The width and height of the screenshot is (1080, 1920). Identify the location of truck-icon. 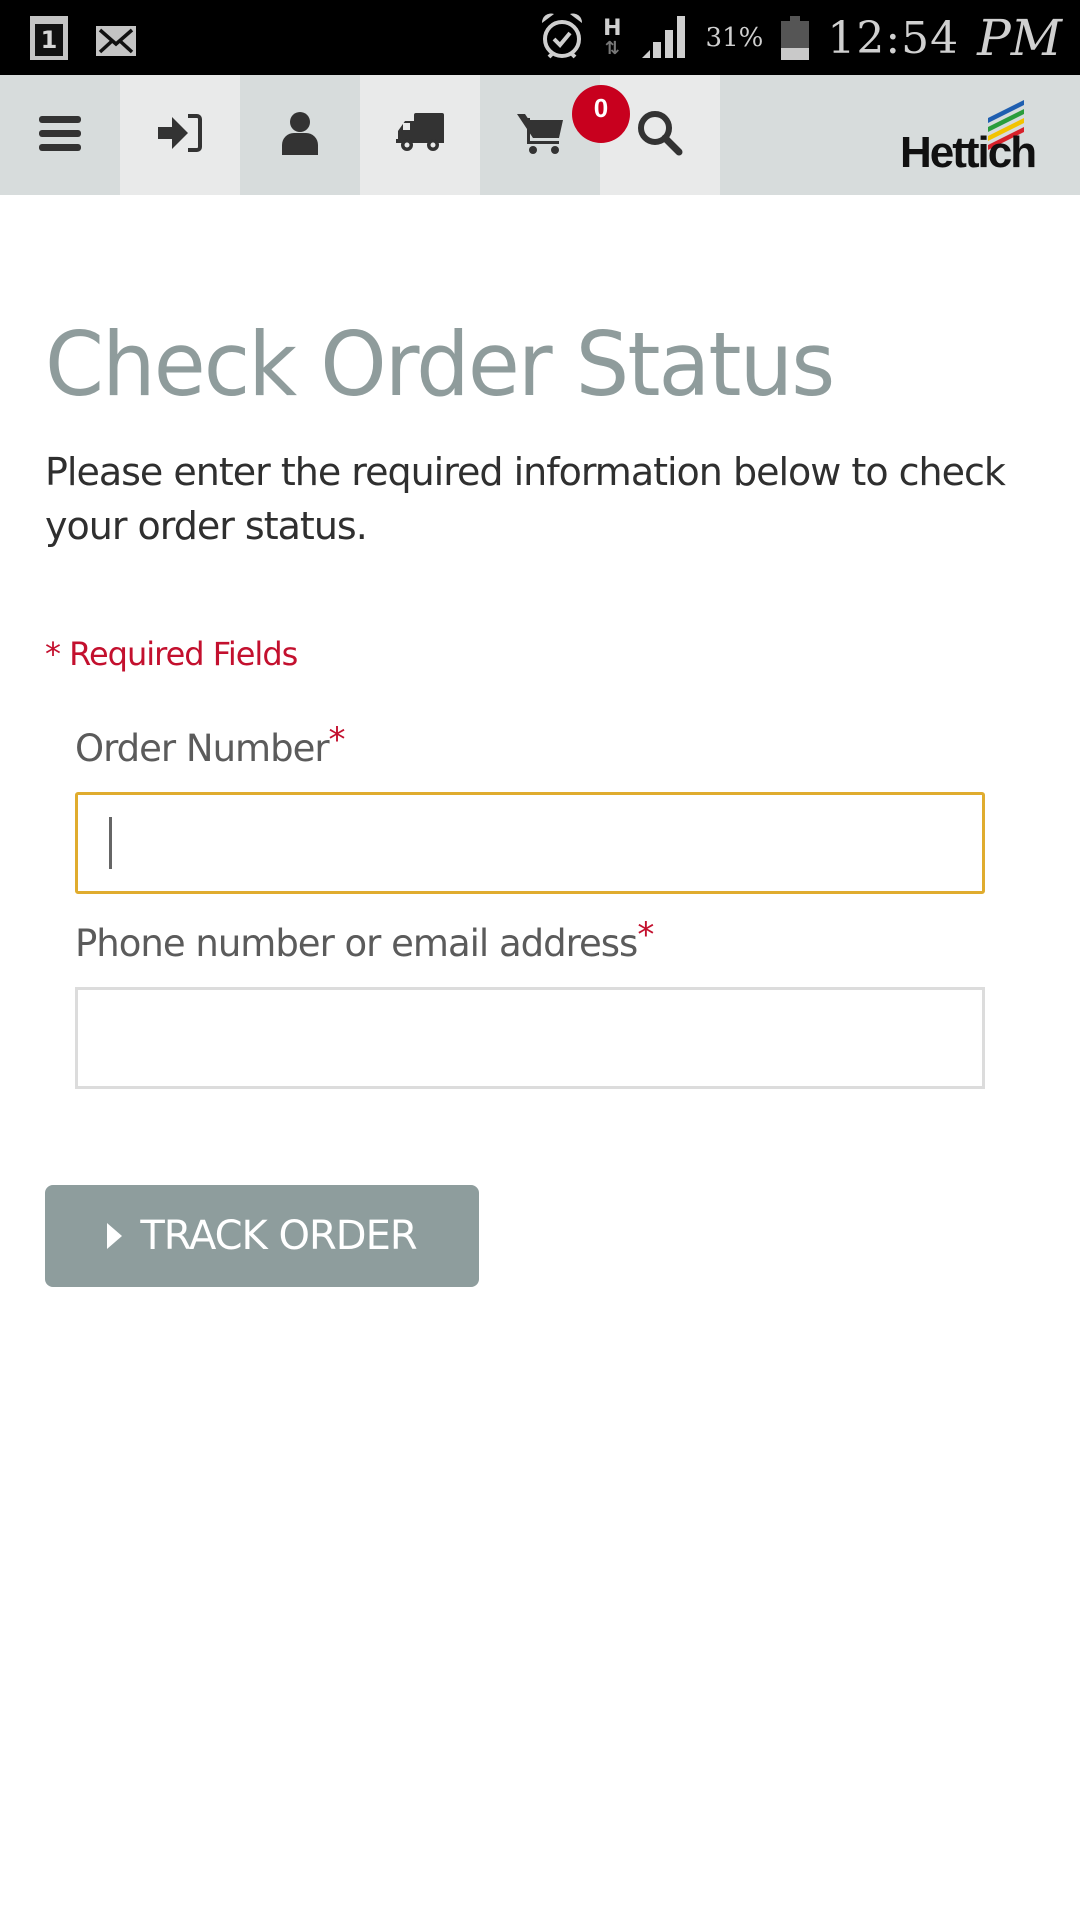
(420, 135).